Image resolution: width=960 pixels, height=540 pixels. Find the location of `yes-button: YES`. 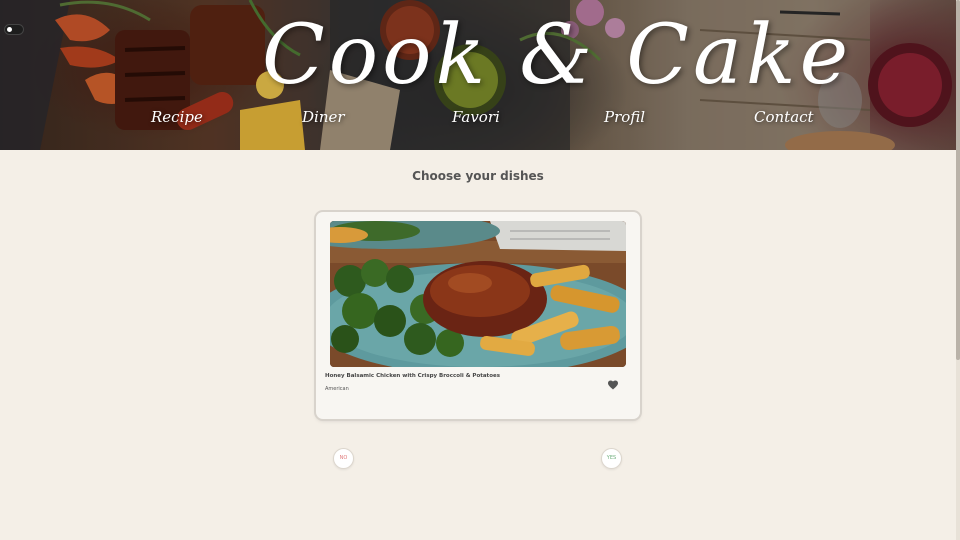

yes-button: YES is located at coordinates (611, 458).